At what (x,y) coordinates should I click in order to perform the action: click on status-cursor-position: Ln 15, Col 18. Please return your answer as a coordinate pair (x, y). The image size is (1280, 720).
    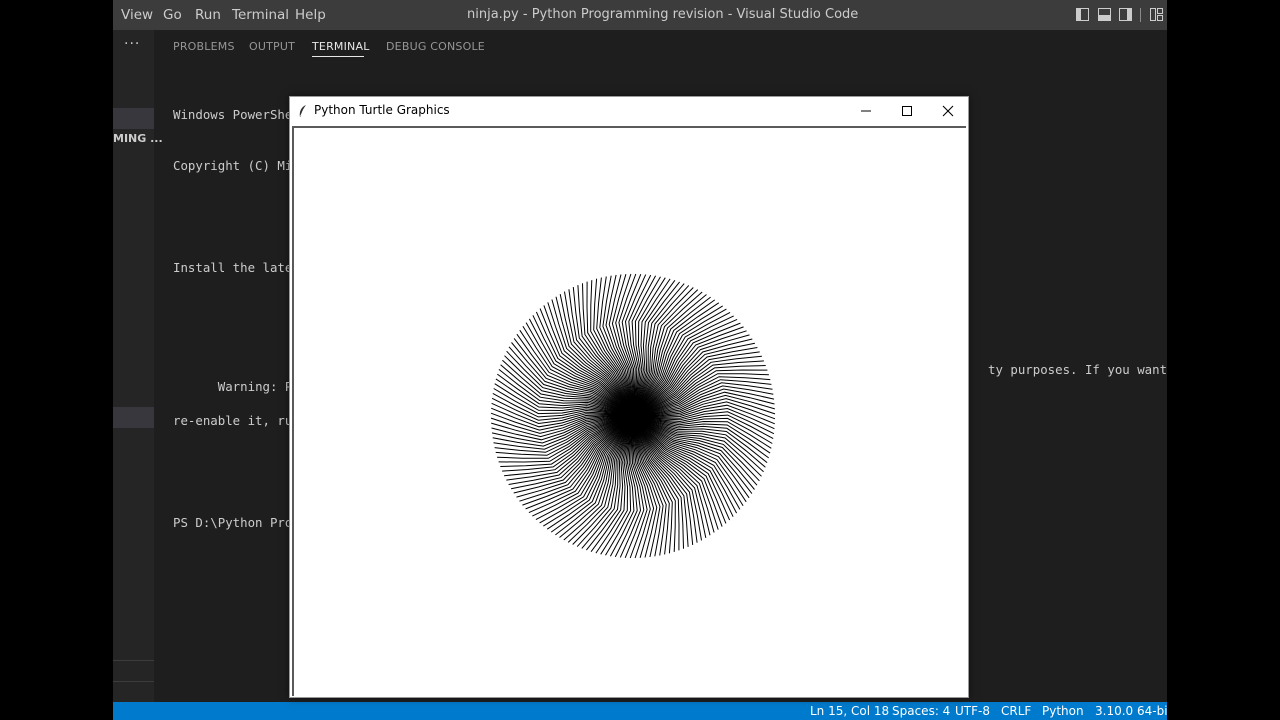
    Looking at the image, I should click on (849, 711).